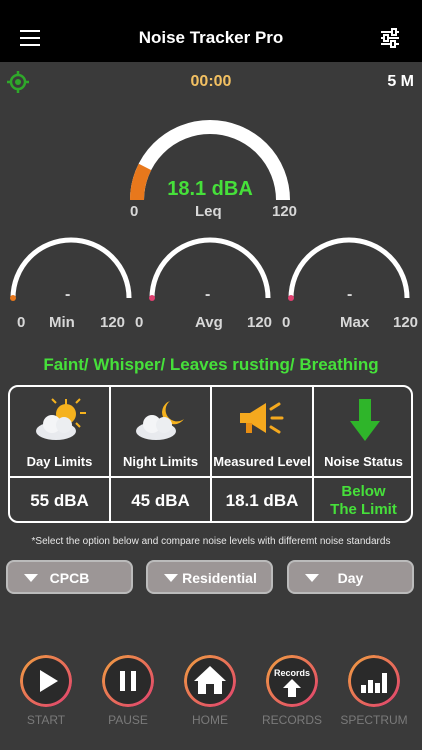 This screenshot has height=750, width=422. I want to click on leq-min-label: 0, so click(134, 211).